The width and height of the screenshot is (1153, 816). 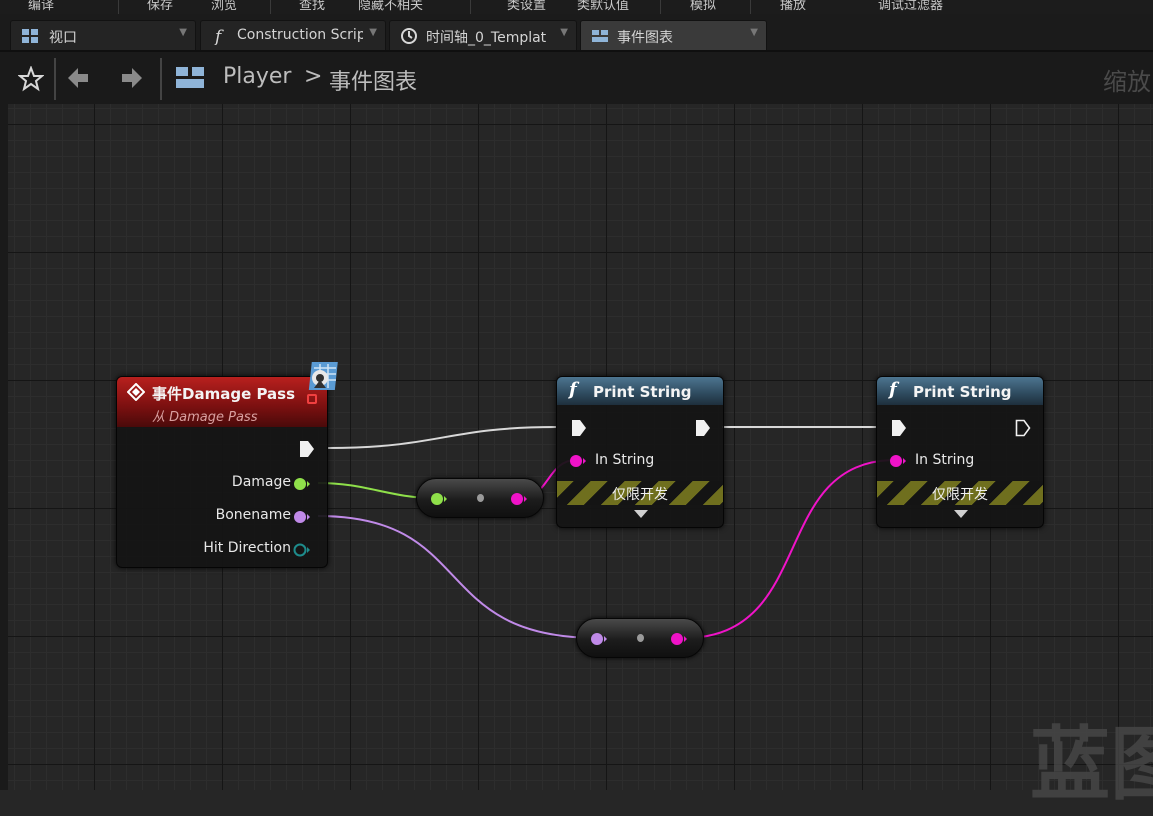 What do you see at coordinates (486, 38) in the screenshot?
I see `tab-label: 时间轴_0_Templat` at bounding box center [486, 38].